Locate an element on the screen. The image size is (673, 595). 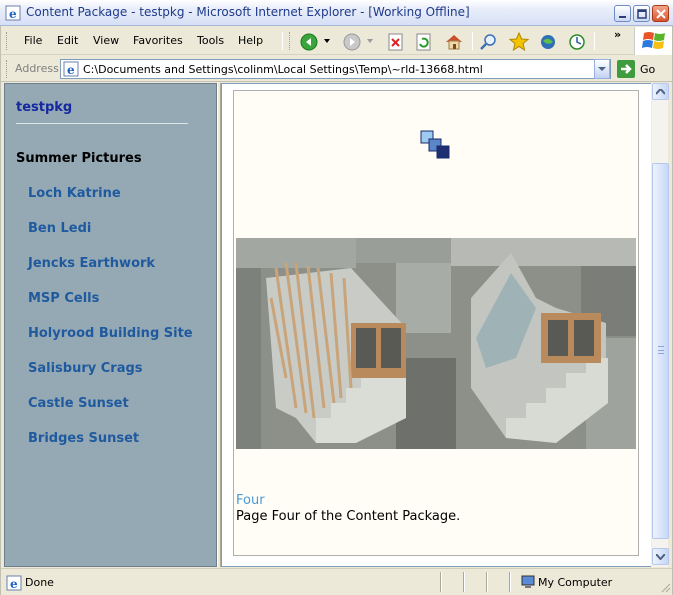
refresh-icon is located at coordinates (424, 42).